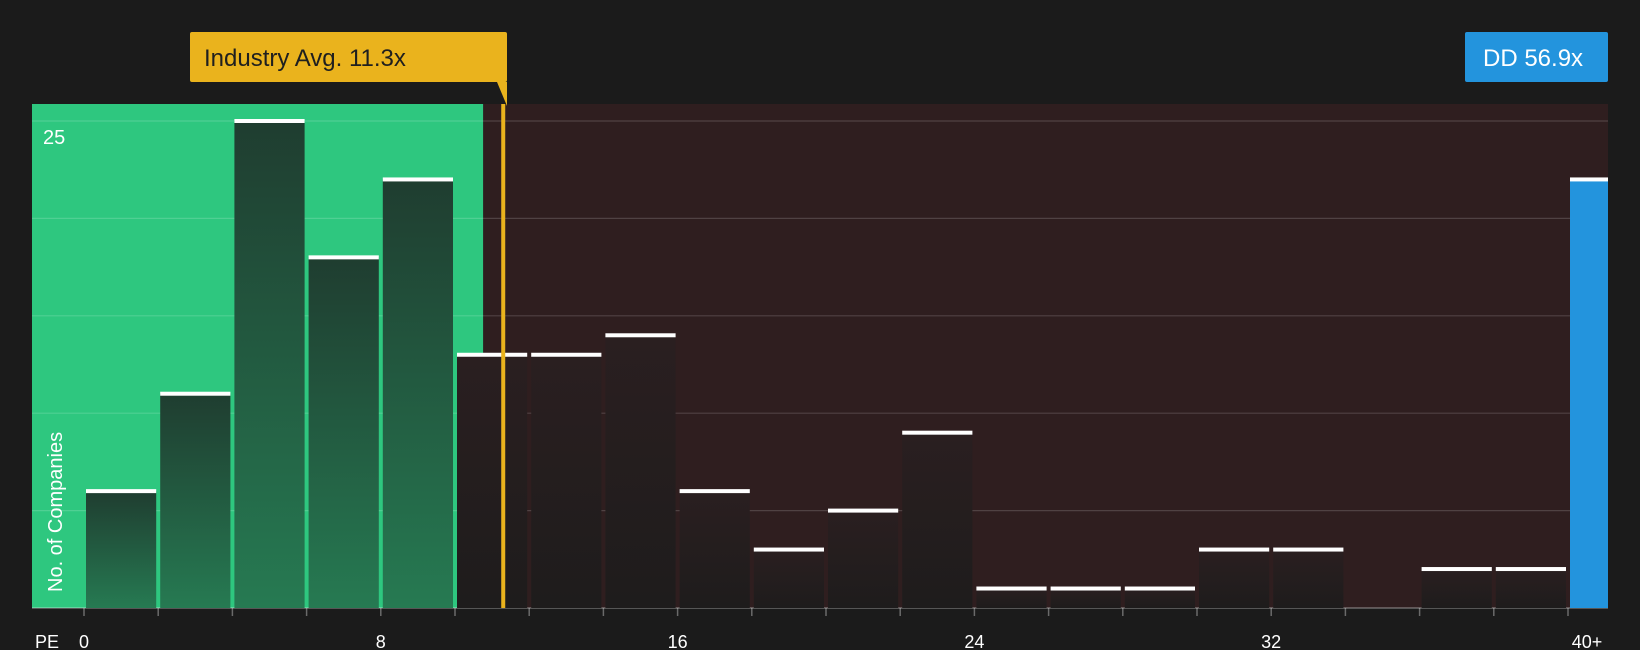  What do you see at coordinates (974, 641) in the screenshot?
I see `x-tick-label: 24` at bounding box center [974, 641].